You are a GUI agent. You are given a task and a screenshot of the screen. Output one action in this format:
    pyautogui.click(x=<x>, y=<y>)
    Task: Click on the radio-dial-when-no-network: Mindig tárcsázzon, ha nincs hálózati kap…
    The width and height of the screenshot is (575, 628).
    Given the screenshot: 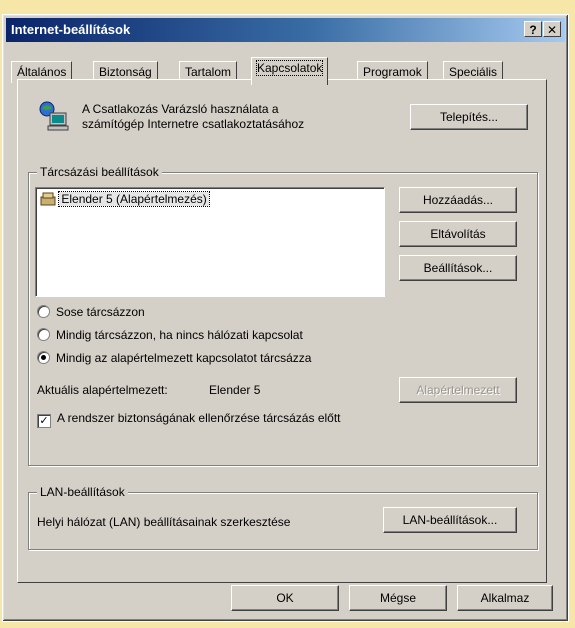 What is the action you would take?
    pyautogui.click(x=170, y=335)
    